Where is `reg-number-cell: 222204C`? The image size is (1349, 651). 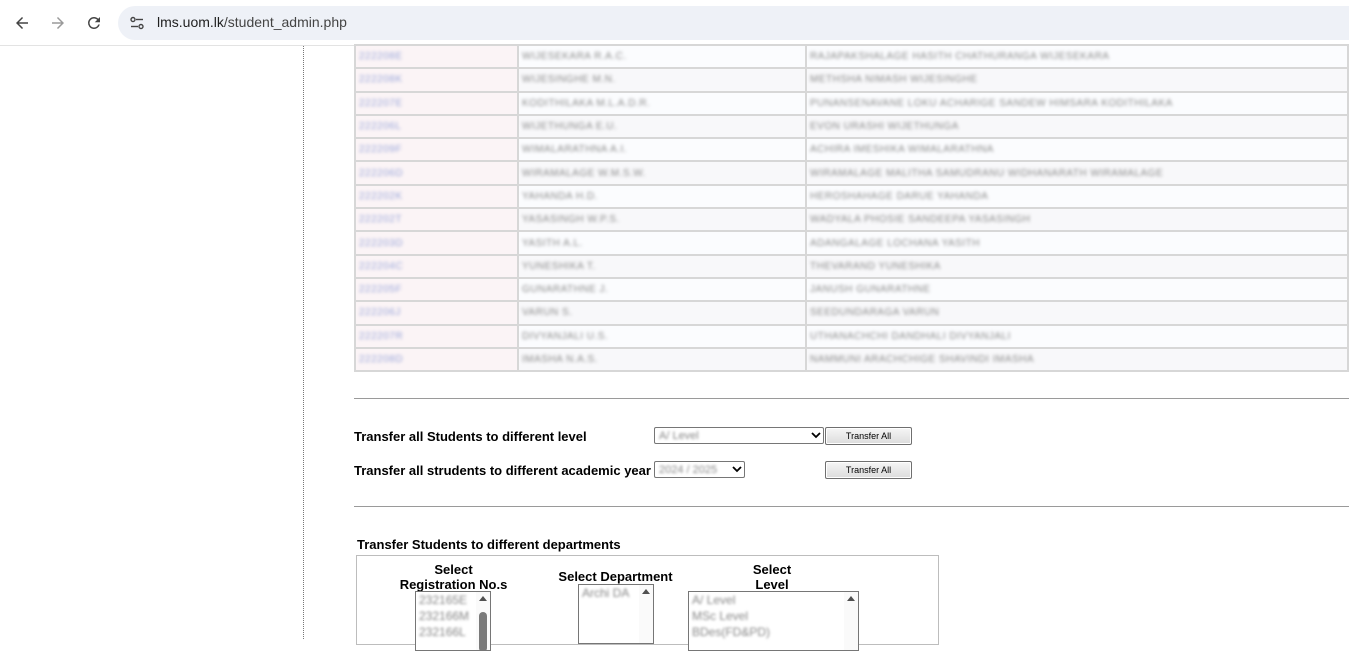
reg-number-cell: 222204C is located at coordinates (436, 266).